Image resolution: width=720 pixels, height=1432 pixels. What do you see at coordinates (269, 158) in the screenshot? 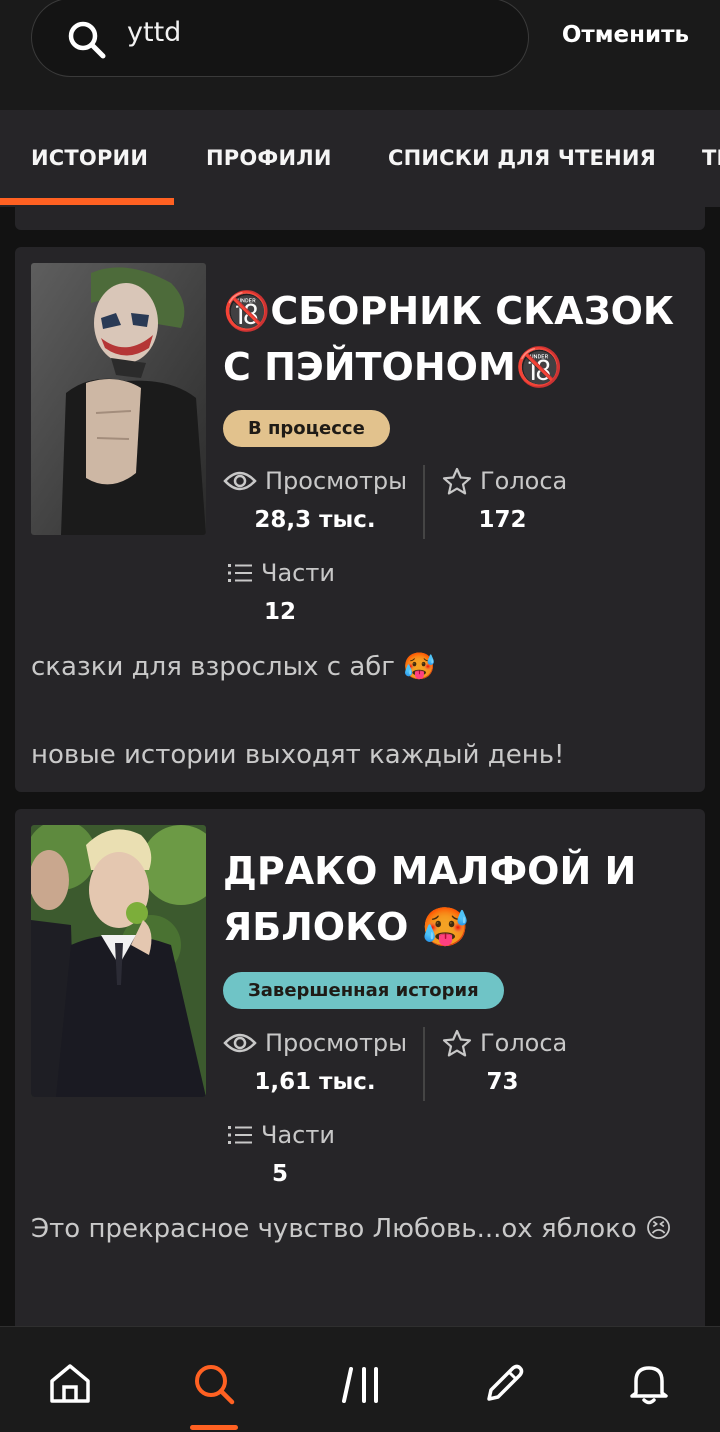
I see `tab-profiles: ПРОФИЛИ` at bounding box center [269, 158].